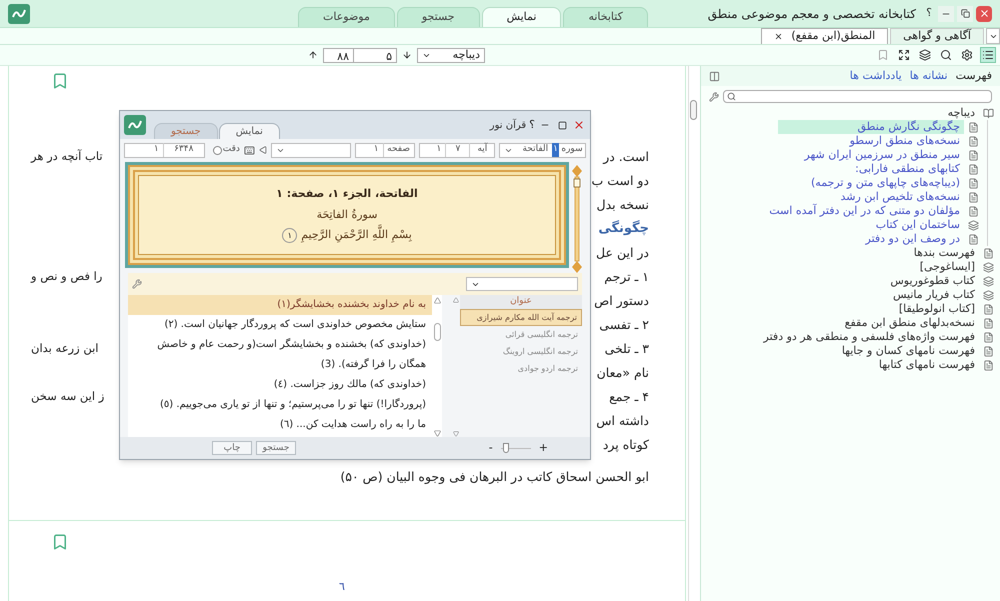 The width and height of the screenshot is (1000, 601). What do you see at coordinates (313, 55) in the screenshot?
I see `up-arrow-icon` at bounding box center [313, 55].